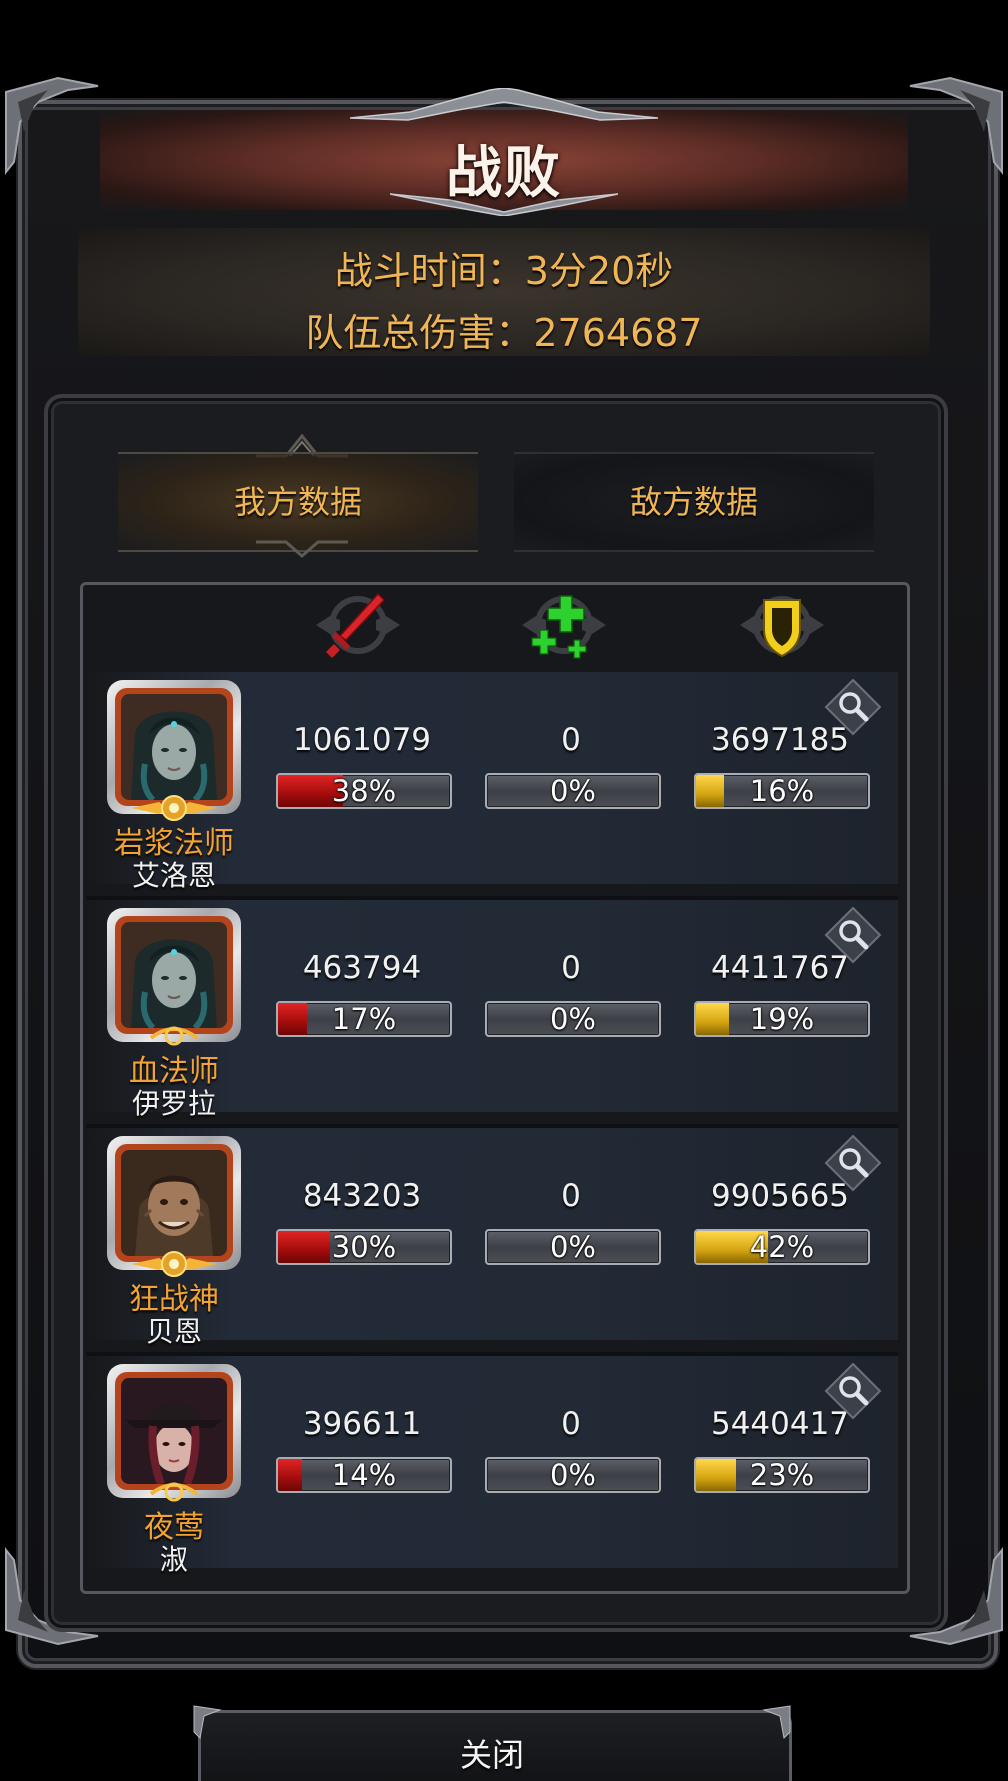  What do you see at coordinates (362, 968) in the screenshot?
I see `damage-value: 463794` at bounding box center [362, 968].